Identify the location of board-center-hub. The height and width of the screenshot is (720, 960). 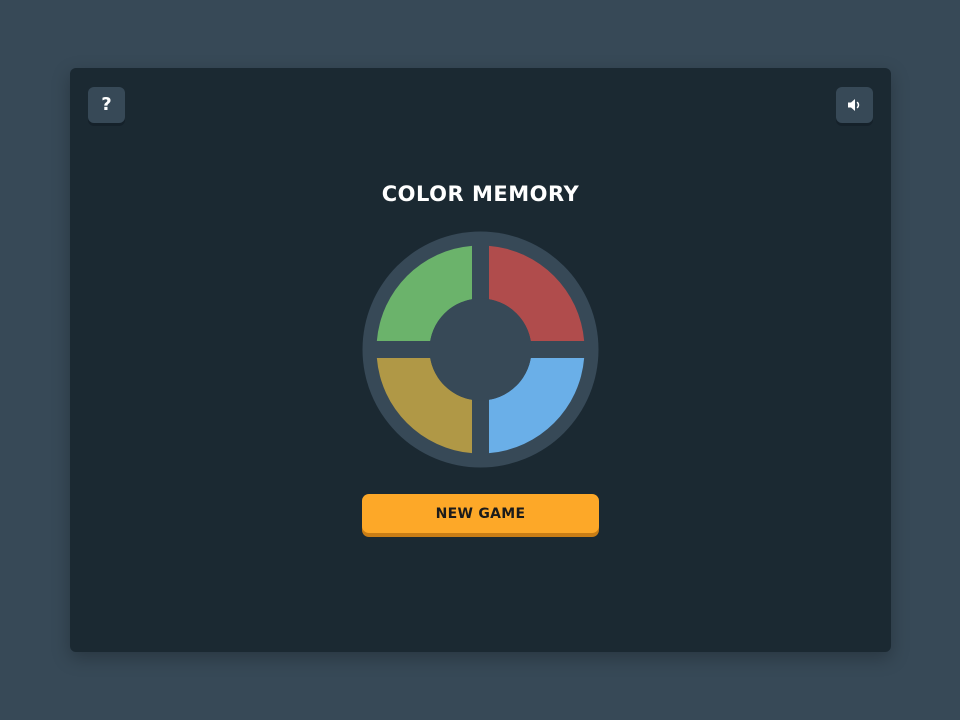
(480, 349).